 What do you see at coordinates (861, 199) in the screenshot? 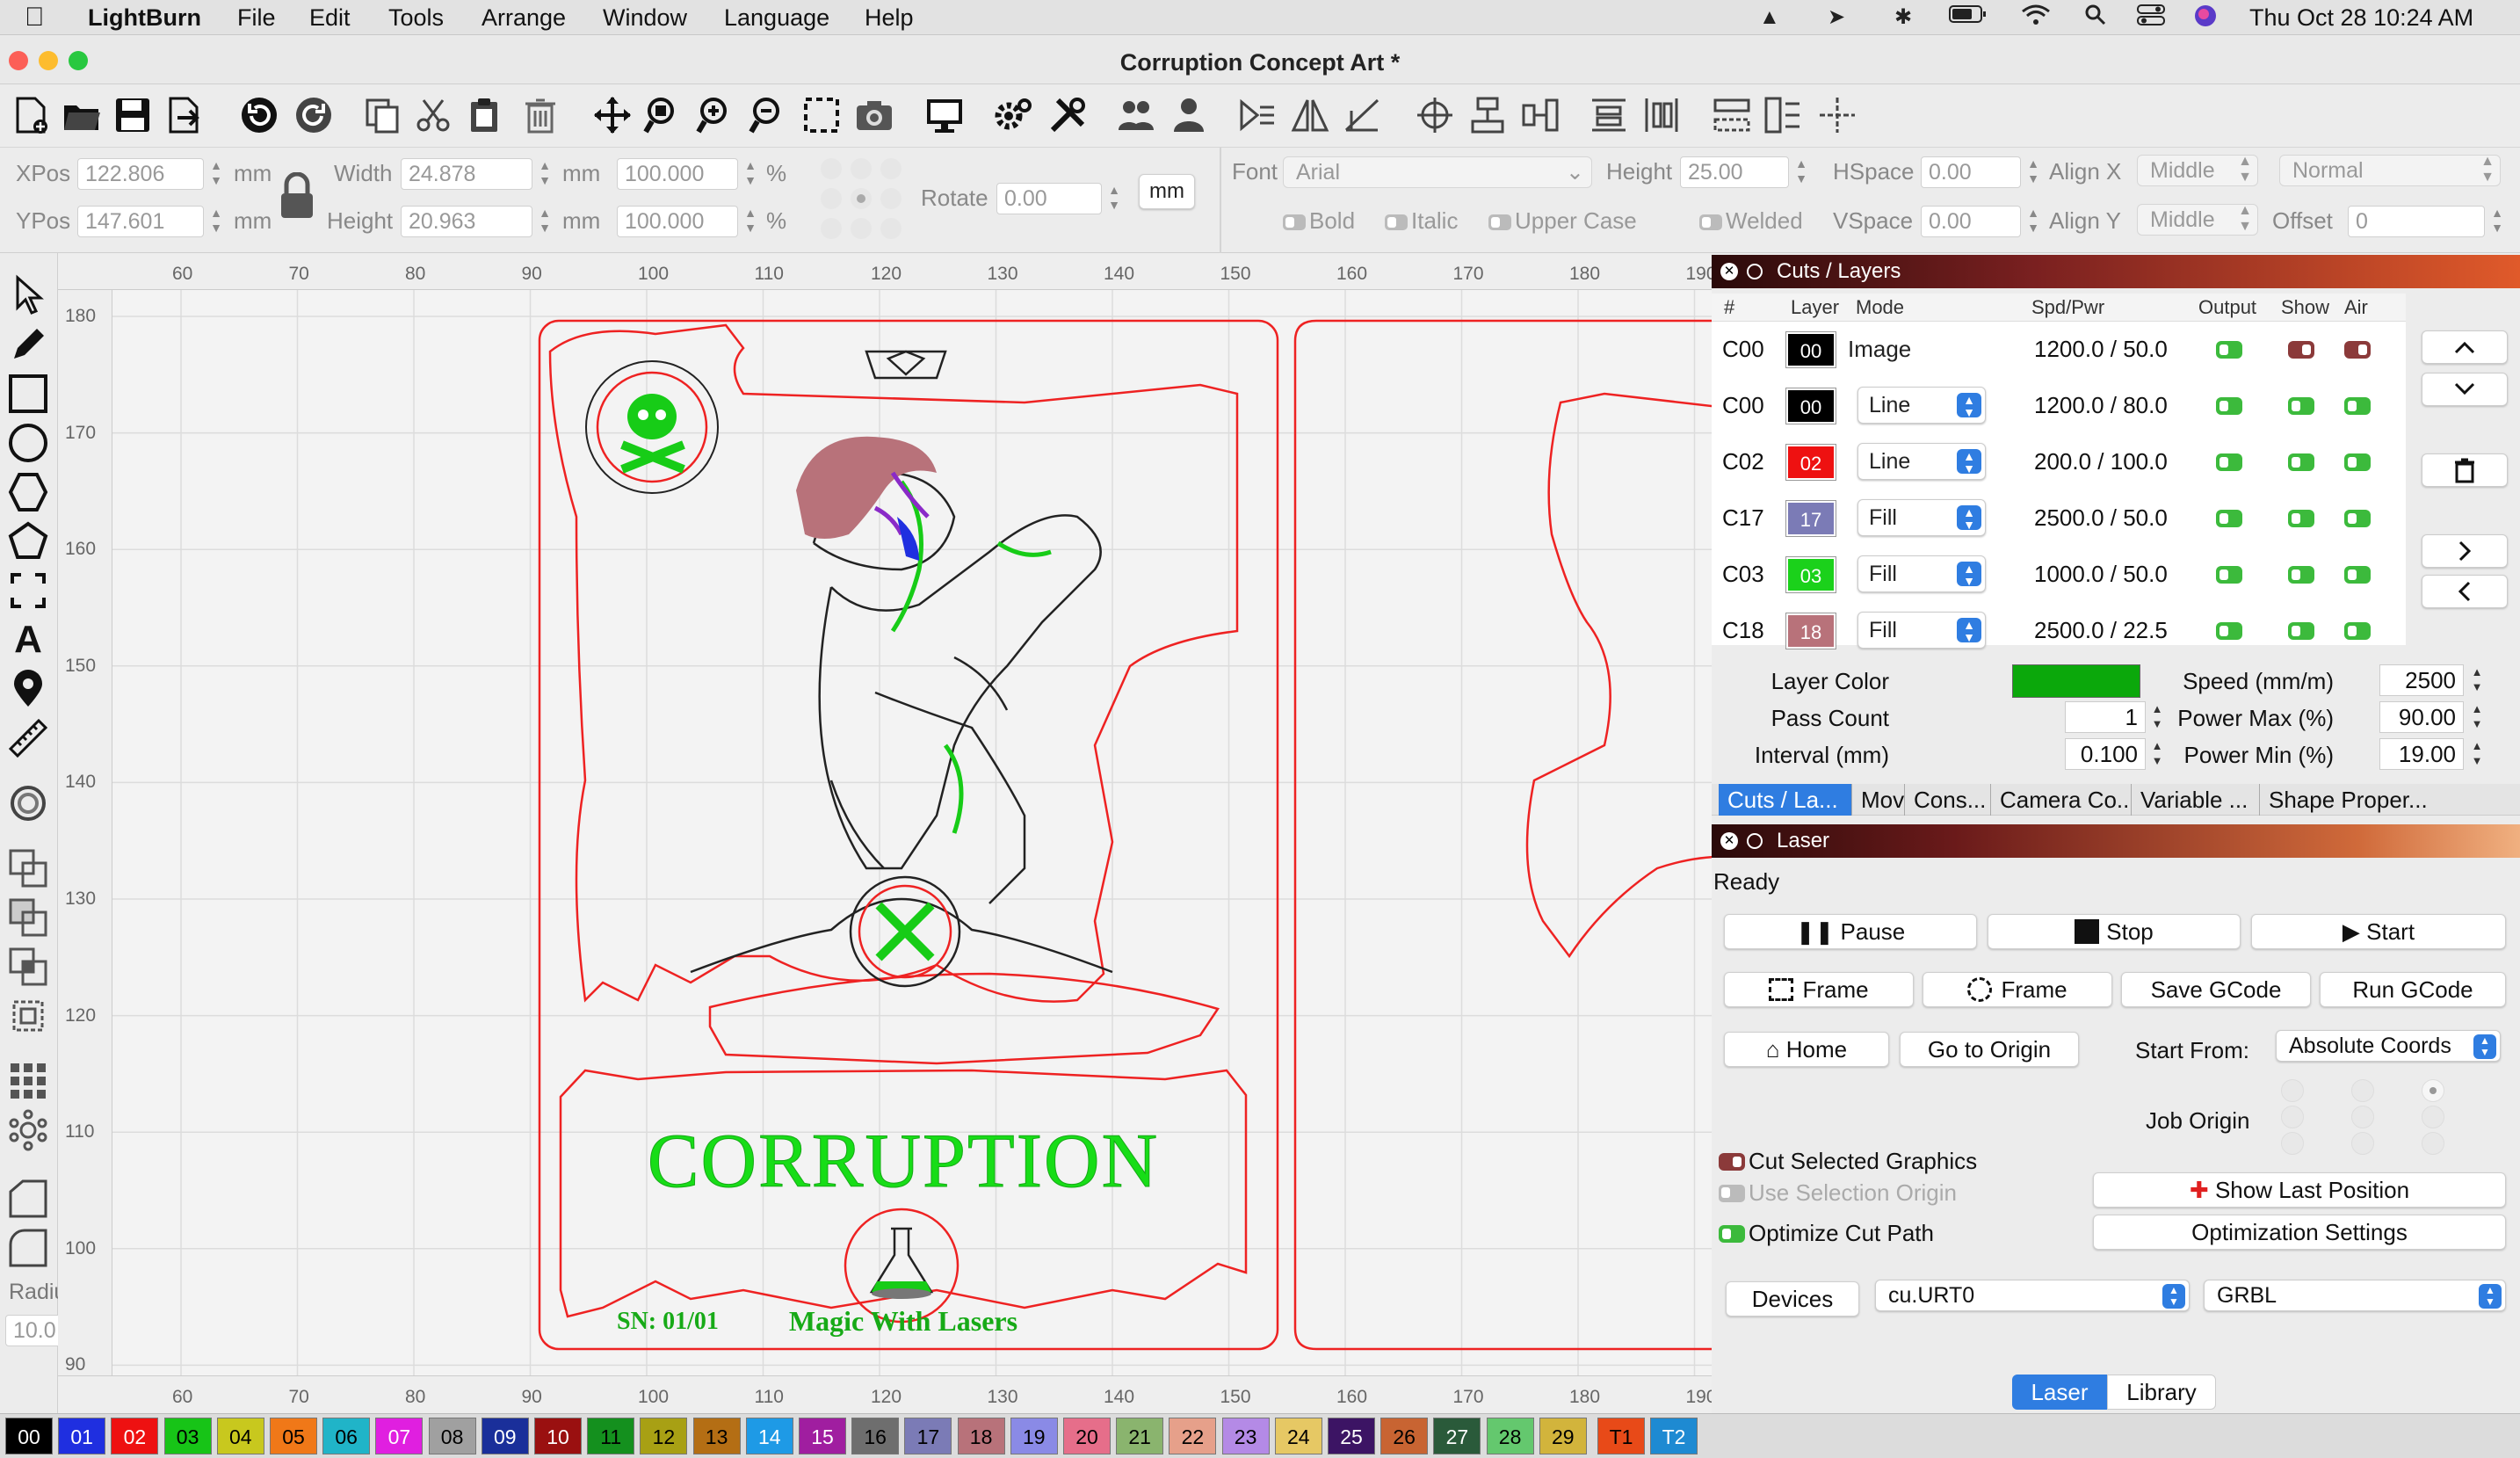
I see `anchor-point-grid` at bounding box center [861, 199].